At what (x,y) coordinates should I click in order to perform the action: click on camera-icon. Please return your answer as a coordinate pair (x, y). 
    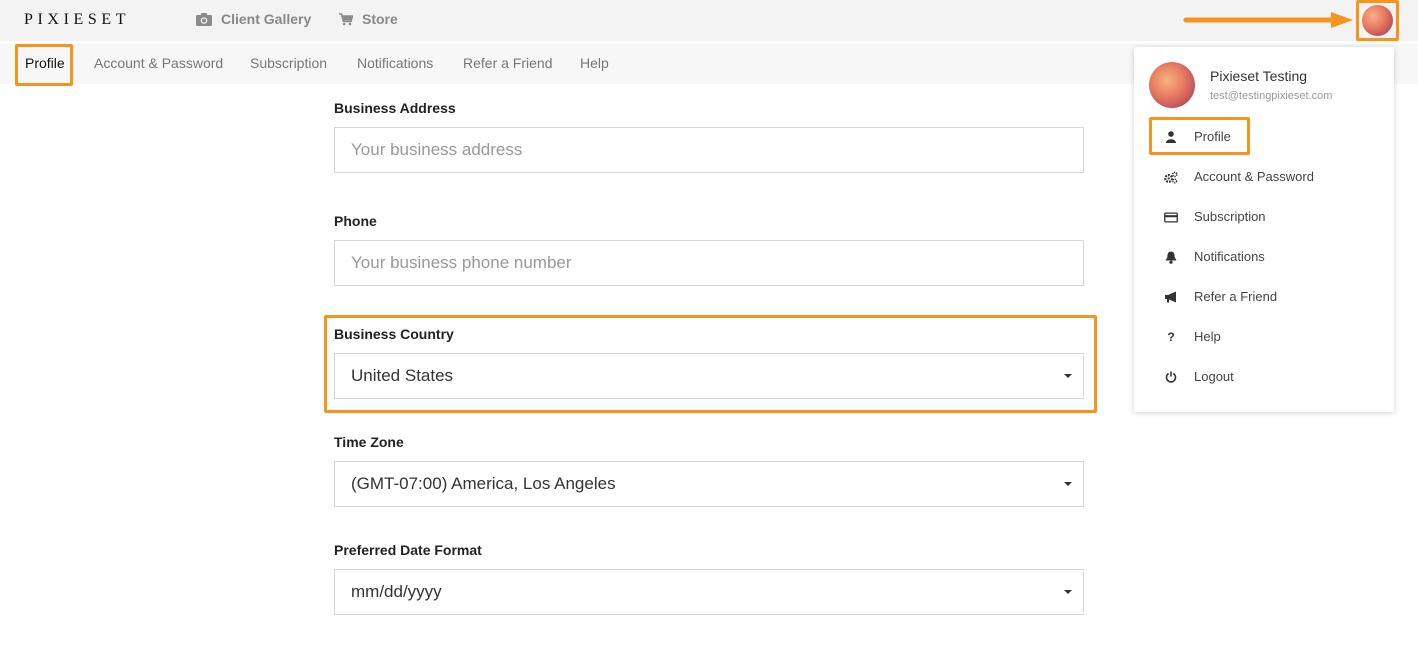
    Looking at the image, I should click on (204, 19).